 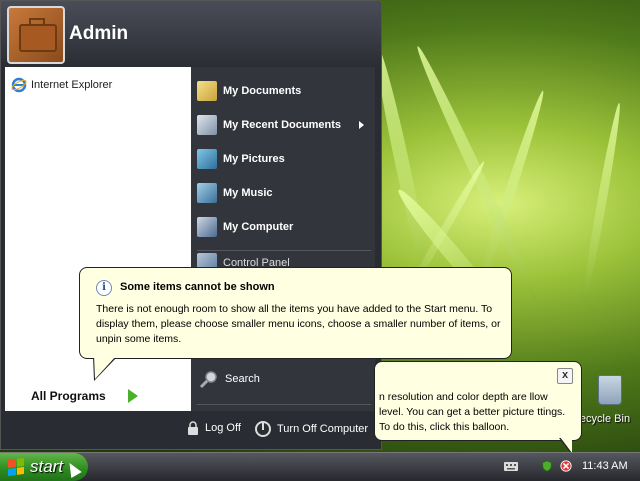 What do you see at coordinates (104, 288) in the screenshot?
I see `info-icon: i` at bounding box center [104, 288].